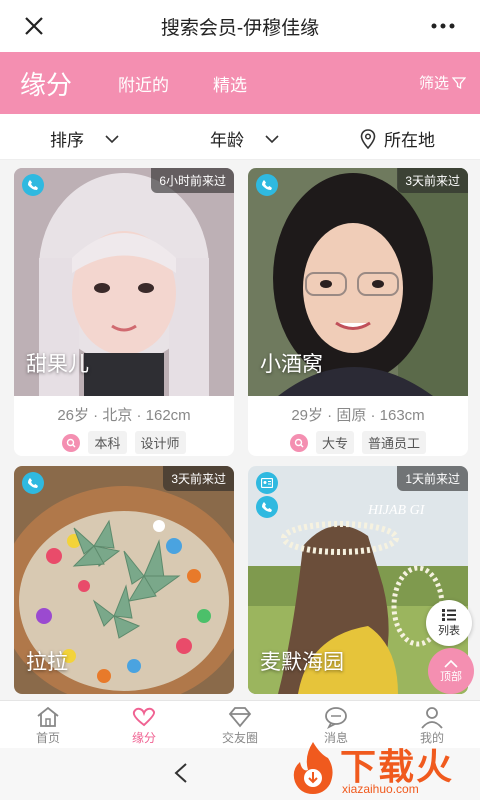  Describe the element at coordinates (160, 442) in the screenshot. I see `job-tag: 设计师` at that location.